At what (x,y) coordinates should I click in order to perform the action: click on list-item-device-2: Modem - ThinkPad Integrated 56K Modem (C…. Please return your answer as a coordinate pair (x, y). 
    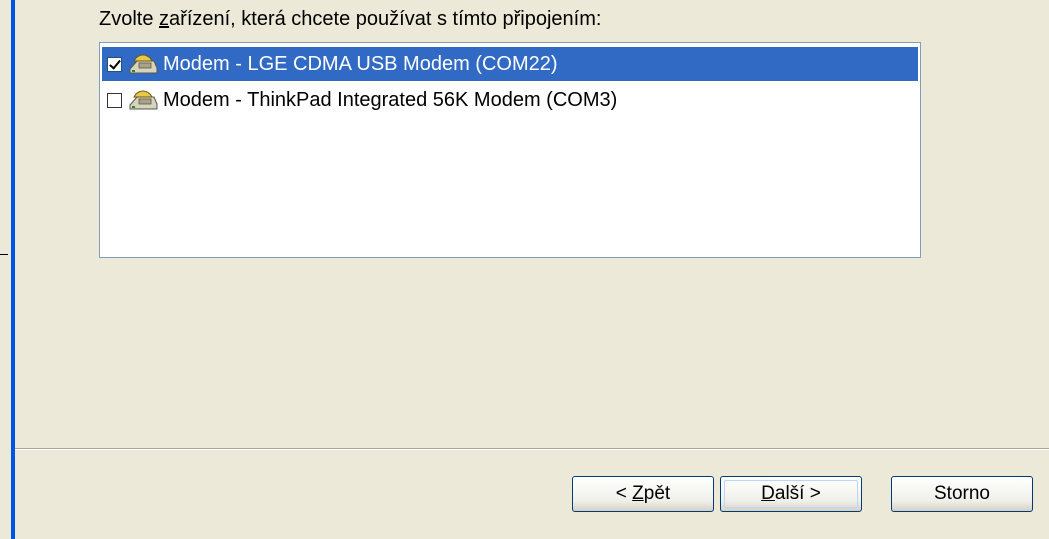
    Looking at the image, I should click on (510, 100).